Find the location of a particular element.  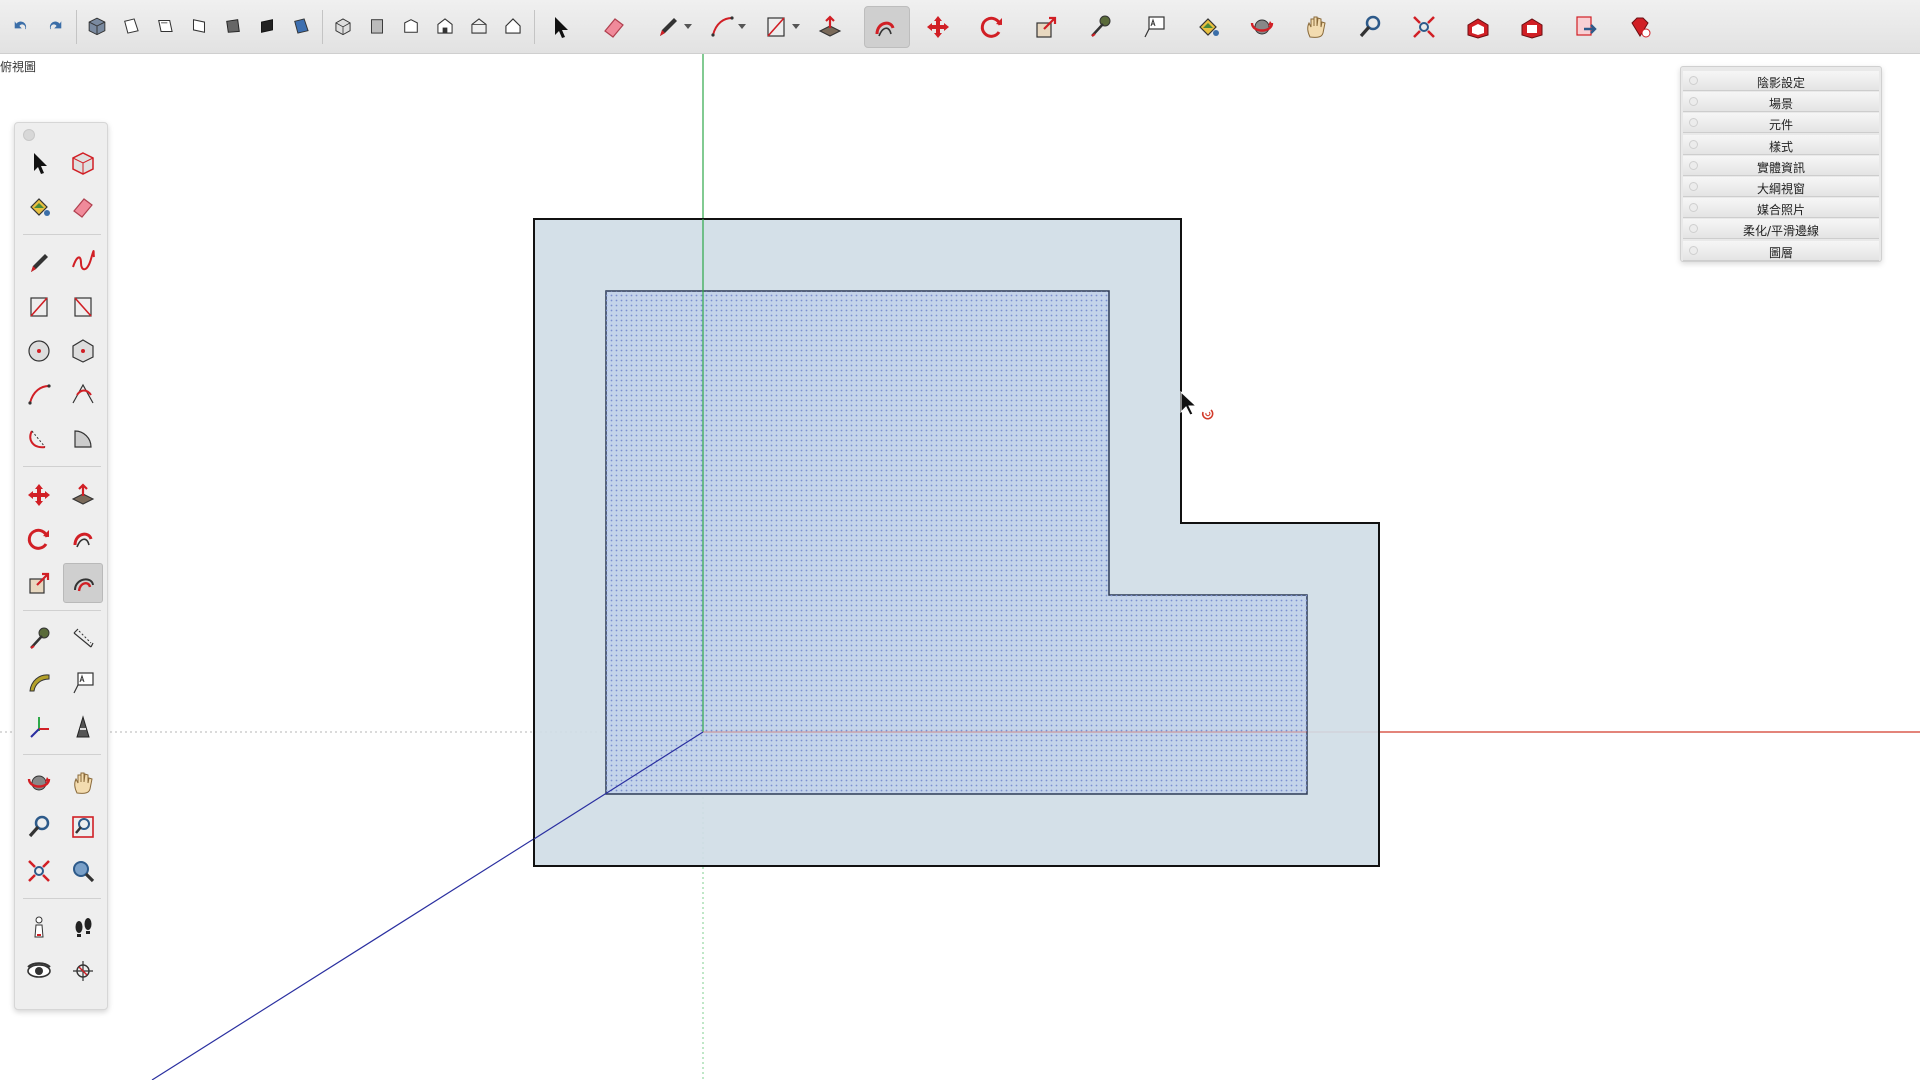

palette-position-camera-button is located at coordinates (39, 927).